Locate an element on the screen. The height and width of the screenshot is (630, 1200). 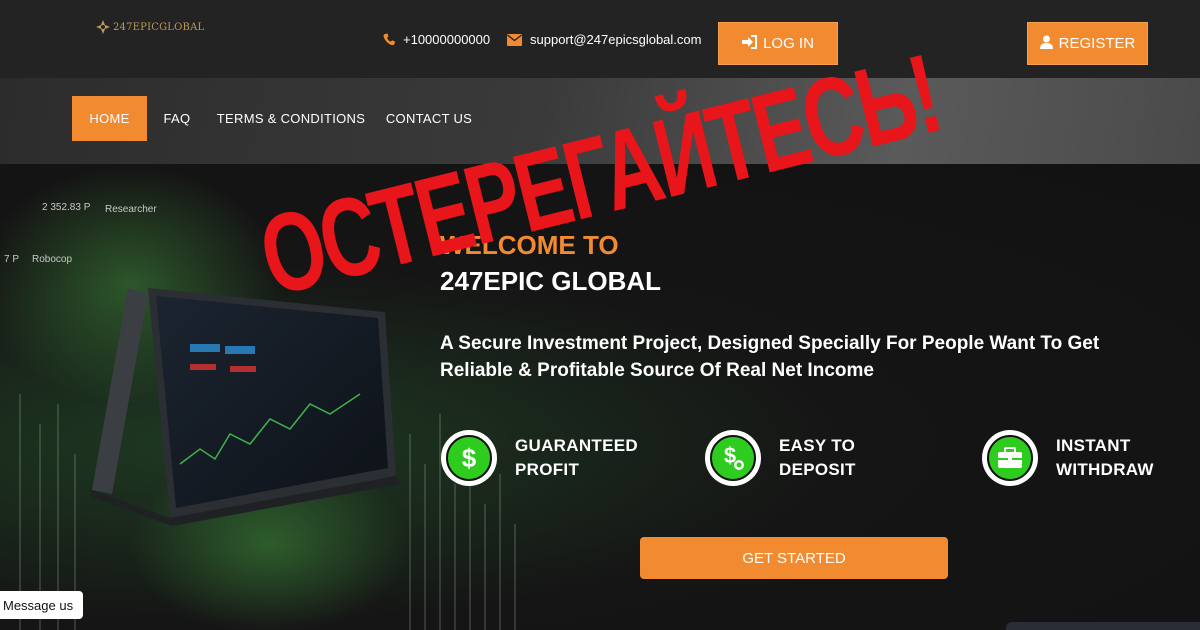
phone-number: +10000000000 is located at coordinates (447, 39).